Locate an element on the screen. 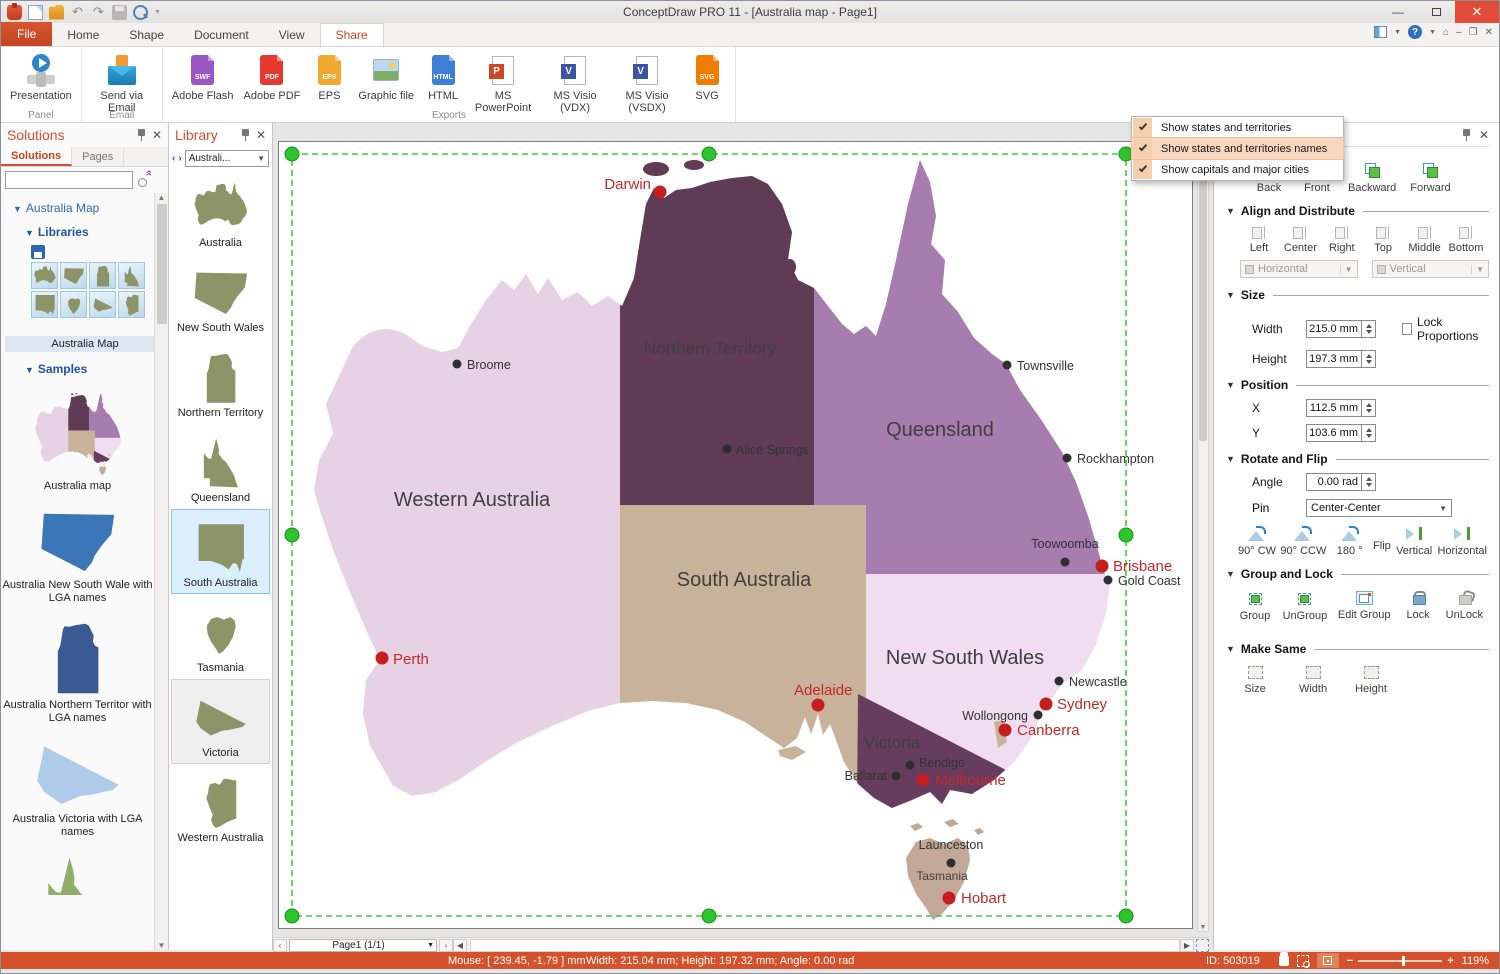 This screenshot has height=974, width=1500. close-button: ✕ is located at coordinates (1477, 12).